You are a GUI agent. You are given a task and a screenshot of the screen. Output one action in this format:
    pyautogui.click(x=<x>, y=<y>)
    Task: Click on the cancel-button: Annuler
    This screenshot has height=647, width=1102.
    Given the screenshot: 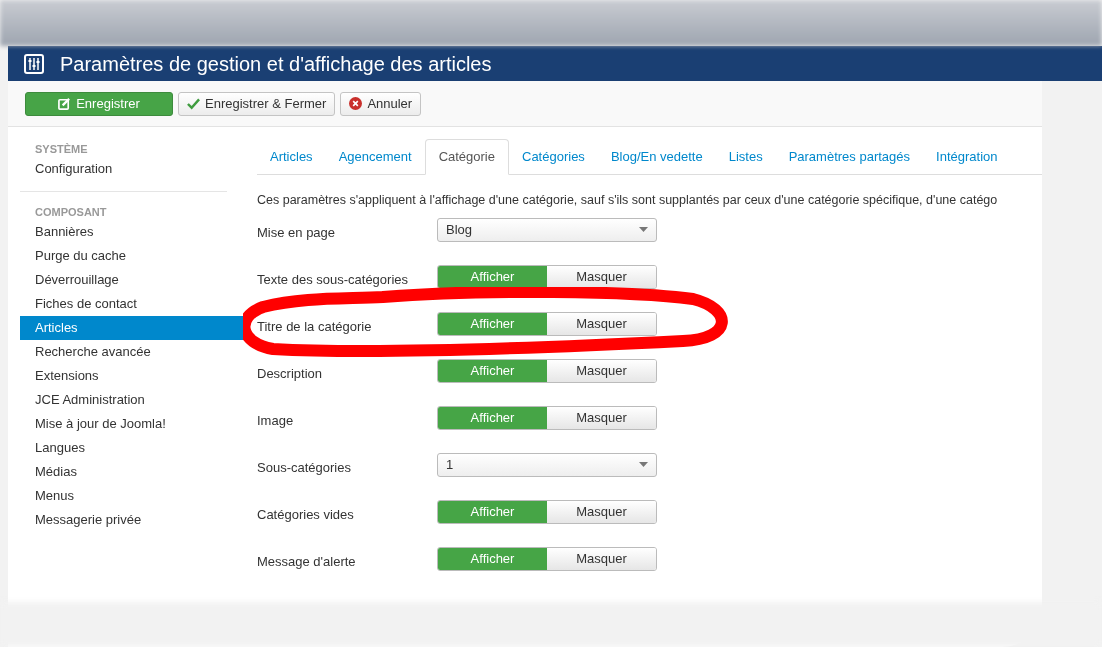 What is the action you would take?
    pyautogui.click(x=381, y=103)
    